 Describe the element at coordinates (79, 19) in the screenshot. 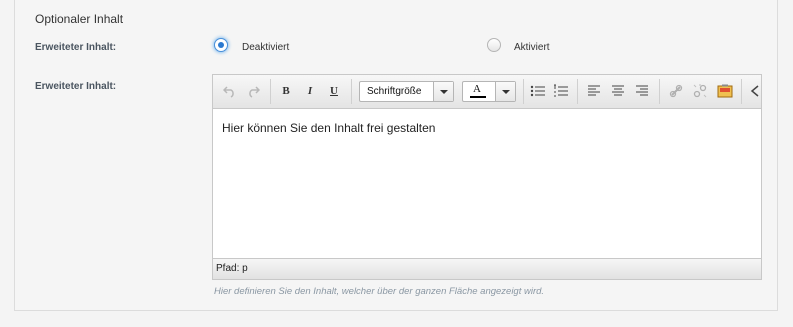

I see `section-title: Optionaler Inhalt` at that location.